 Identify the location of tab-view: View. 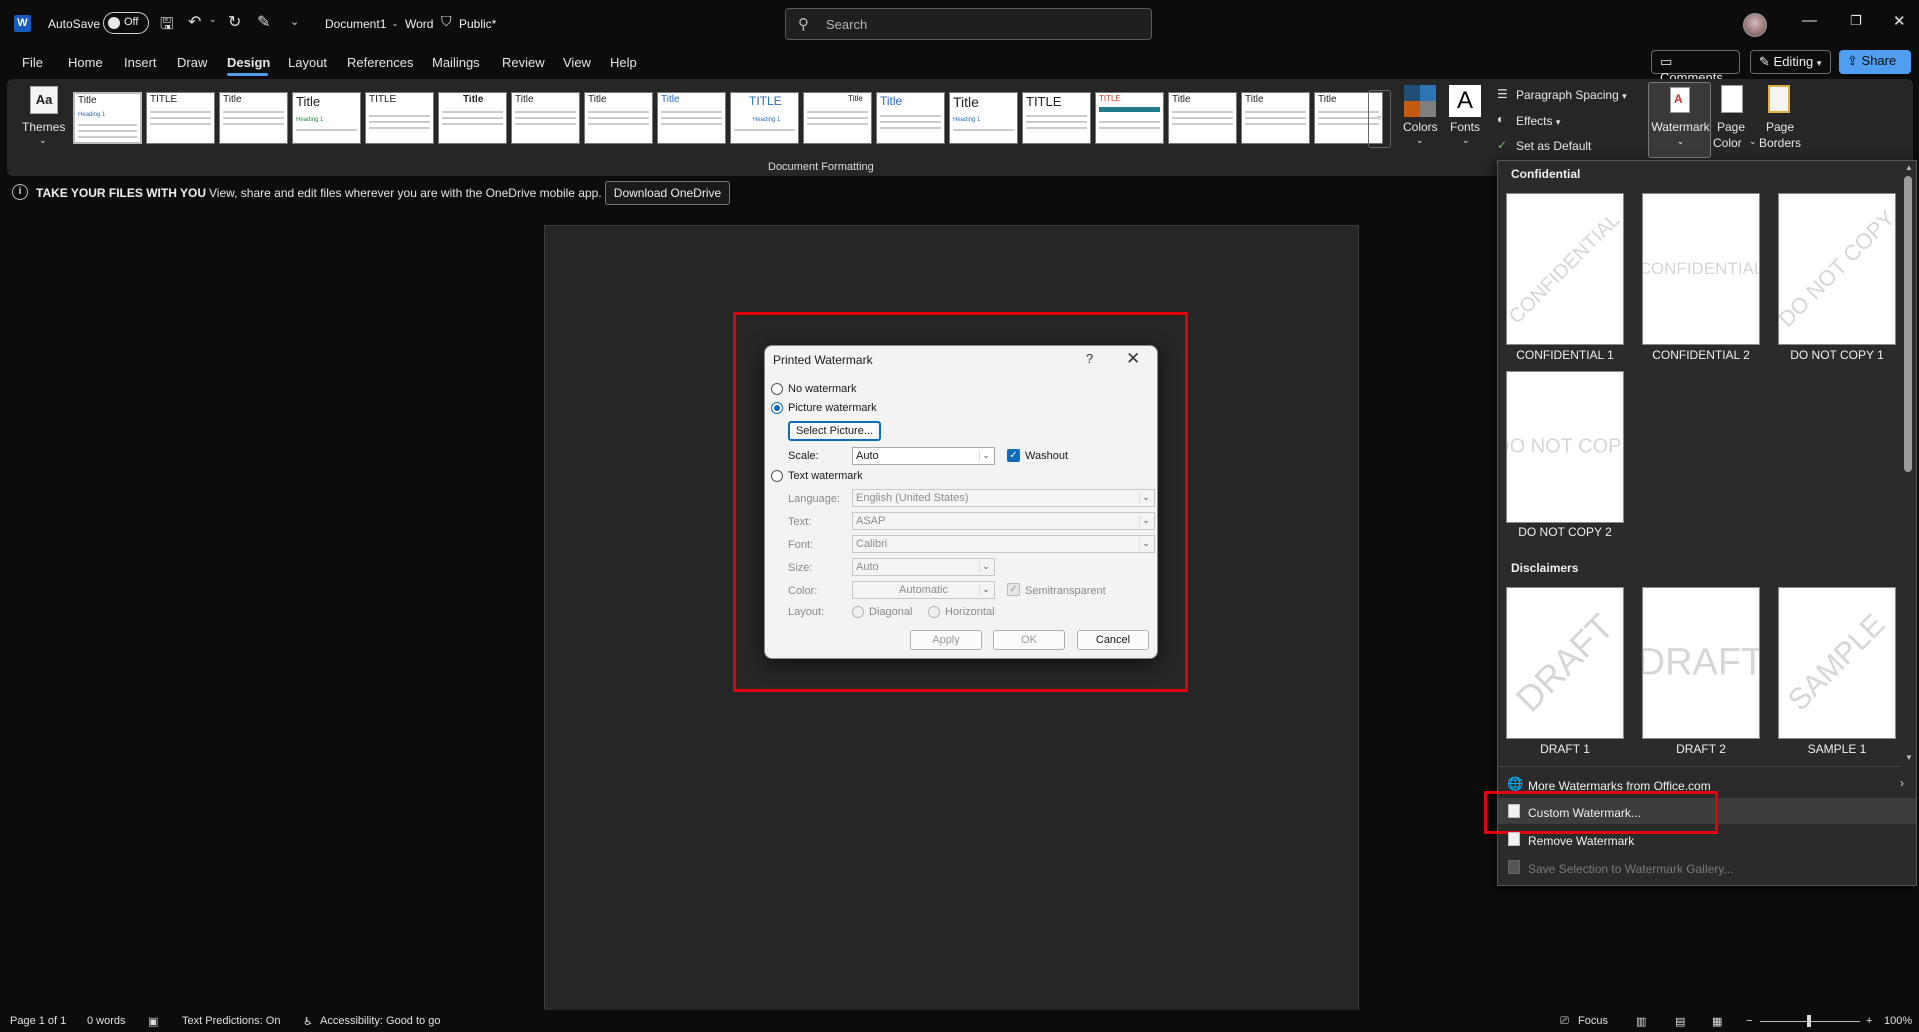
(577, 62).